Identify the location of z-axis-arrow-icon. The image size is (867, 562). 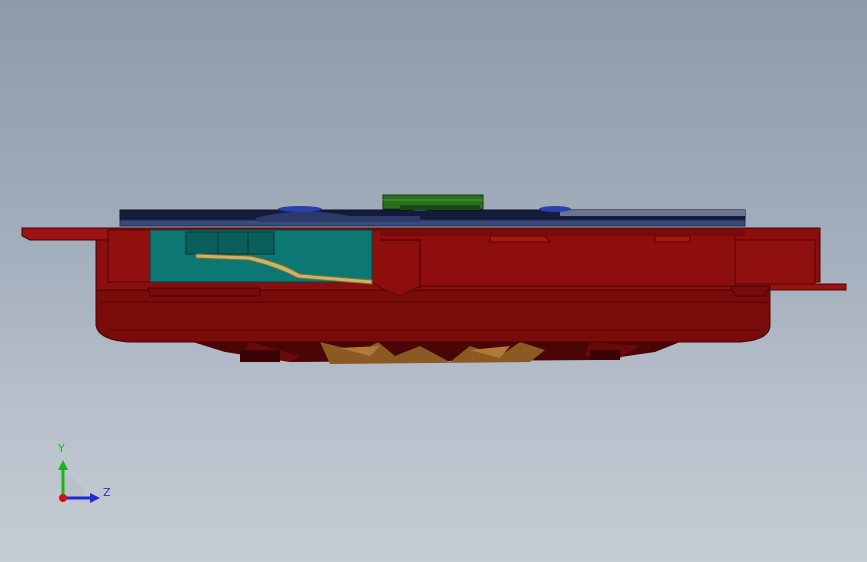
(95, 498).